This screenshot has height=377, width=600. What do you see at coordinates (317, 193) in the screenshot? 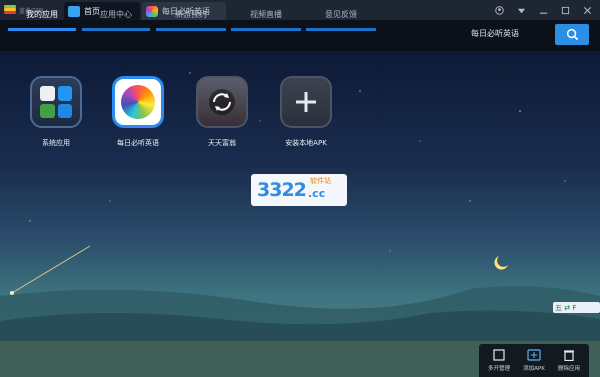
I see `watermark-suffix: .cc` at bounding box center [317, 193].